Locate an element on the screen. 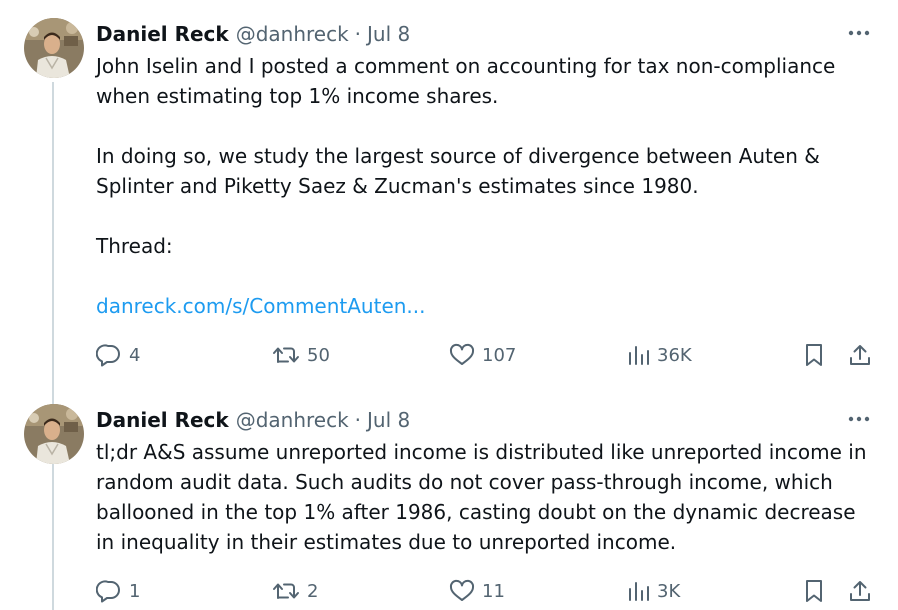 The height and width of the screenshot is (610, 898). views-button: 36K is located at coordinates (659, 355).